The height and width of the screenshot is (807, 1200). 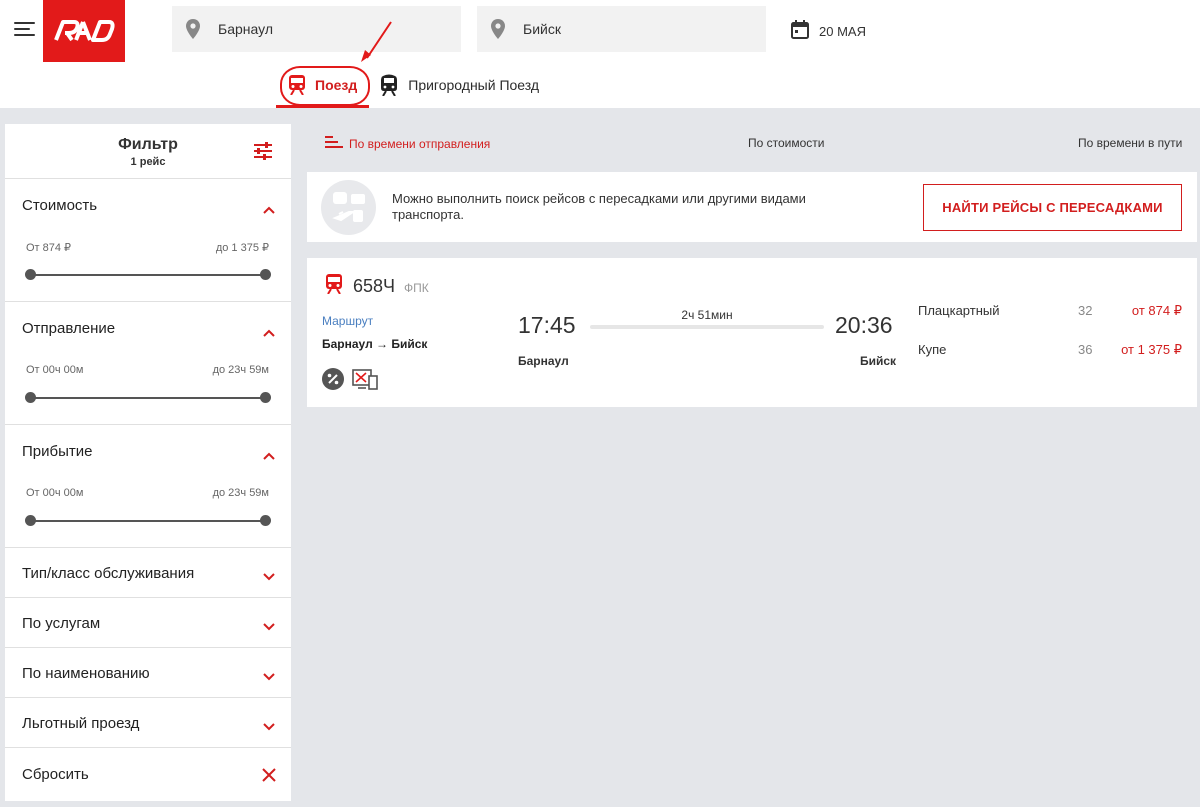 What do you see at coordinates (240, 493) in the screenshot?
I see `arrival-max: до 23ч 59м` at bounding box center [240, 493].